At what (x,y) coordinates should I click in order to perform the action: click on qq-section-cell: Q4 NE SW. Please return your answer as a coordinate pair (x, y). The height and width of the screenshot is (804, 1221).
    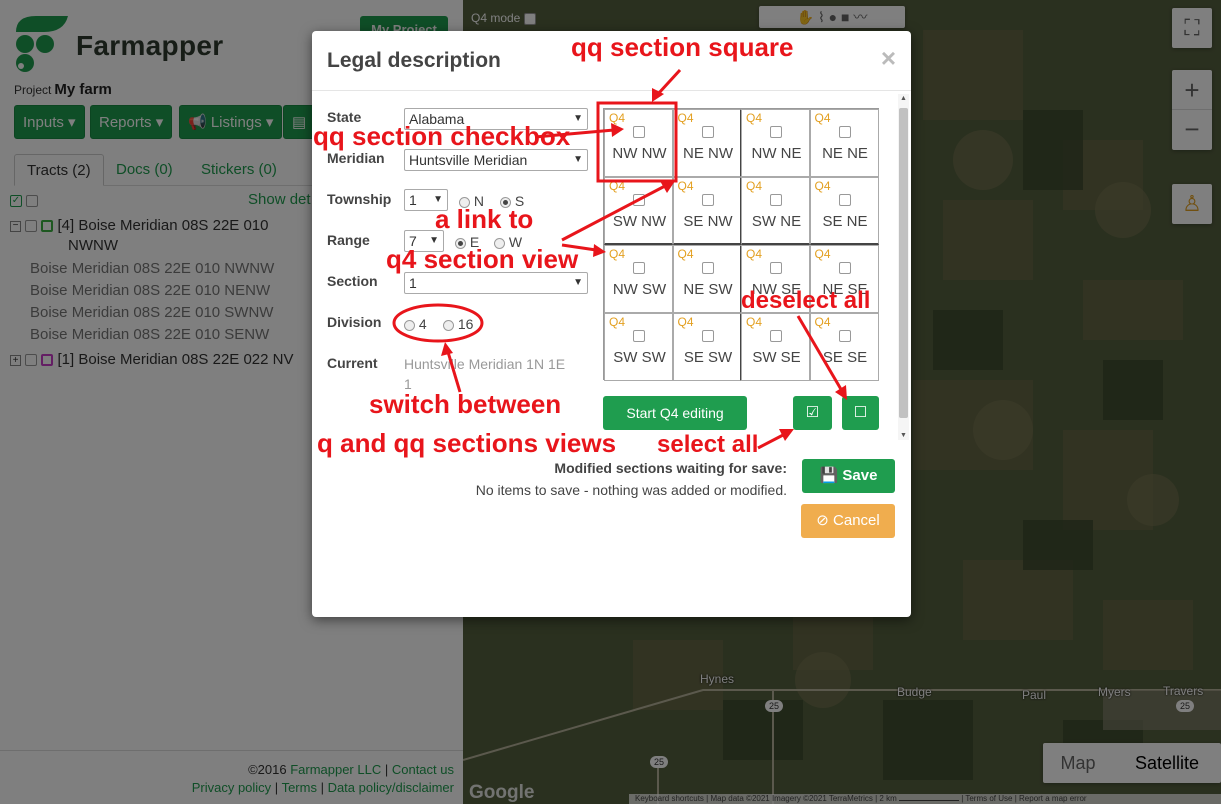
    Looking at the image, I should click on (707, 279).